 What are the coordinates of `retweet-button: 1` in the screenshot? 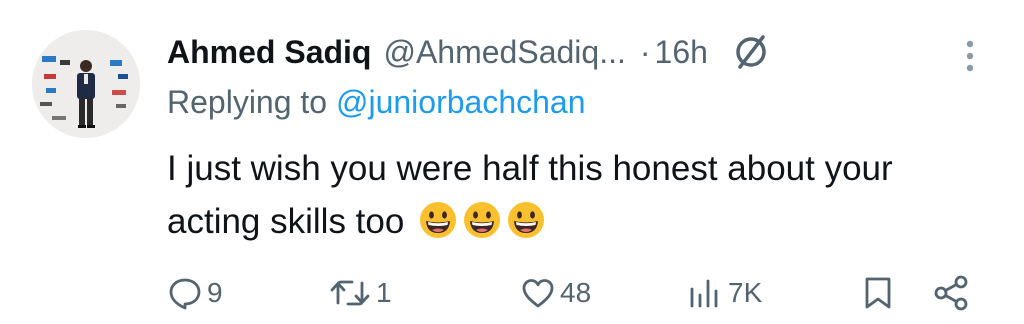 It's located at (360, 293).